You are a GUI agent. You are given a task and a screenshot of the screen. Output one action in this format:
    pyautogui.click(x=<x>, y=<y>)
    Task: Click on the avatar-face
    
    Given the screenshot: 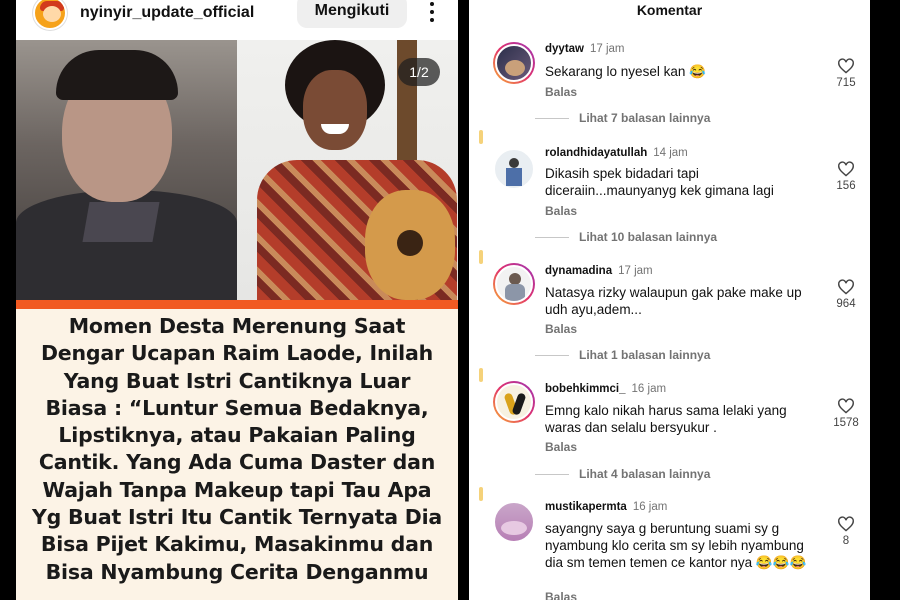 What is the action you would take?
    pyautogui.click(x=52, y=14)
    